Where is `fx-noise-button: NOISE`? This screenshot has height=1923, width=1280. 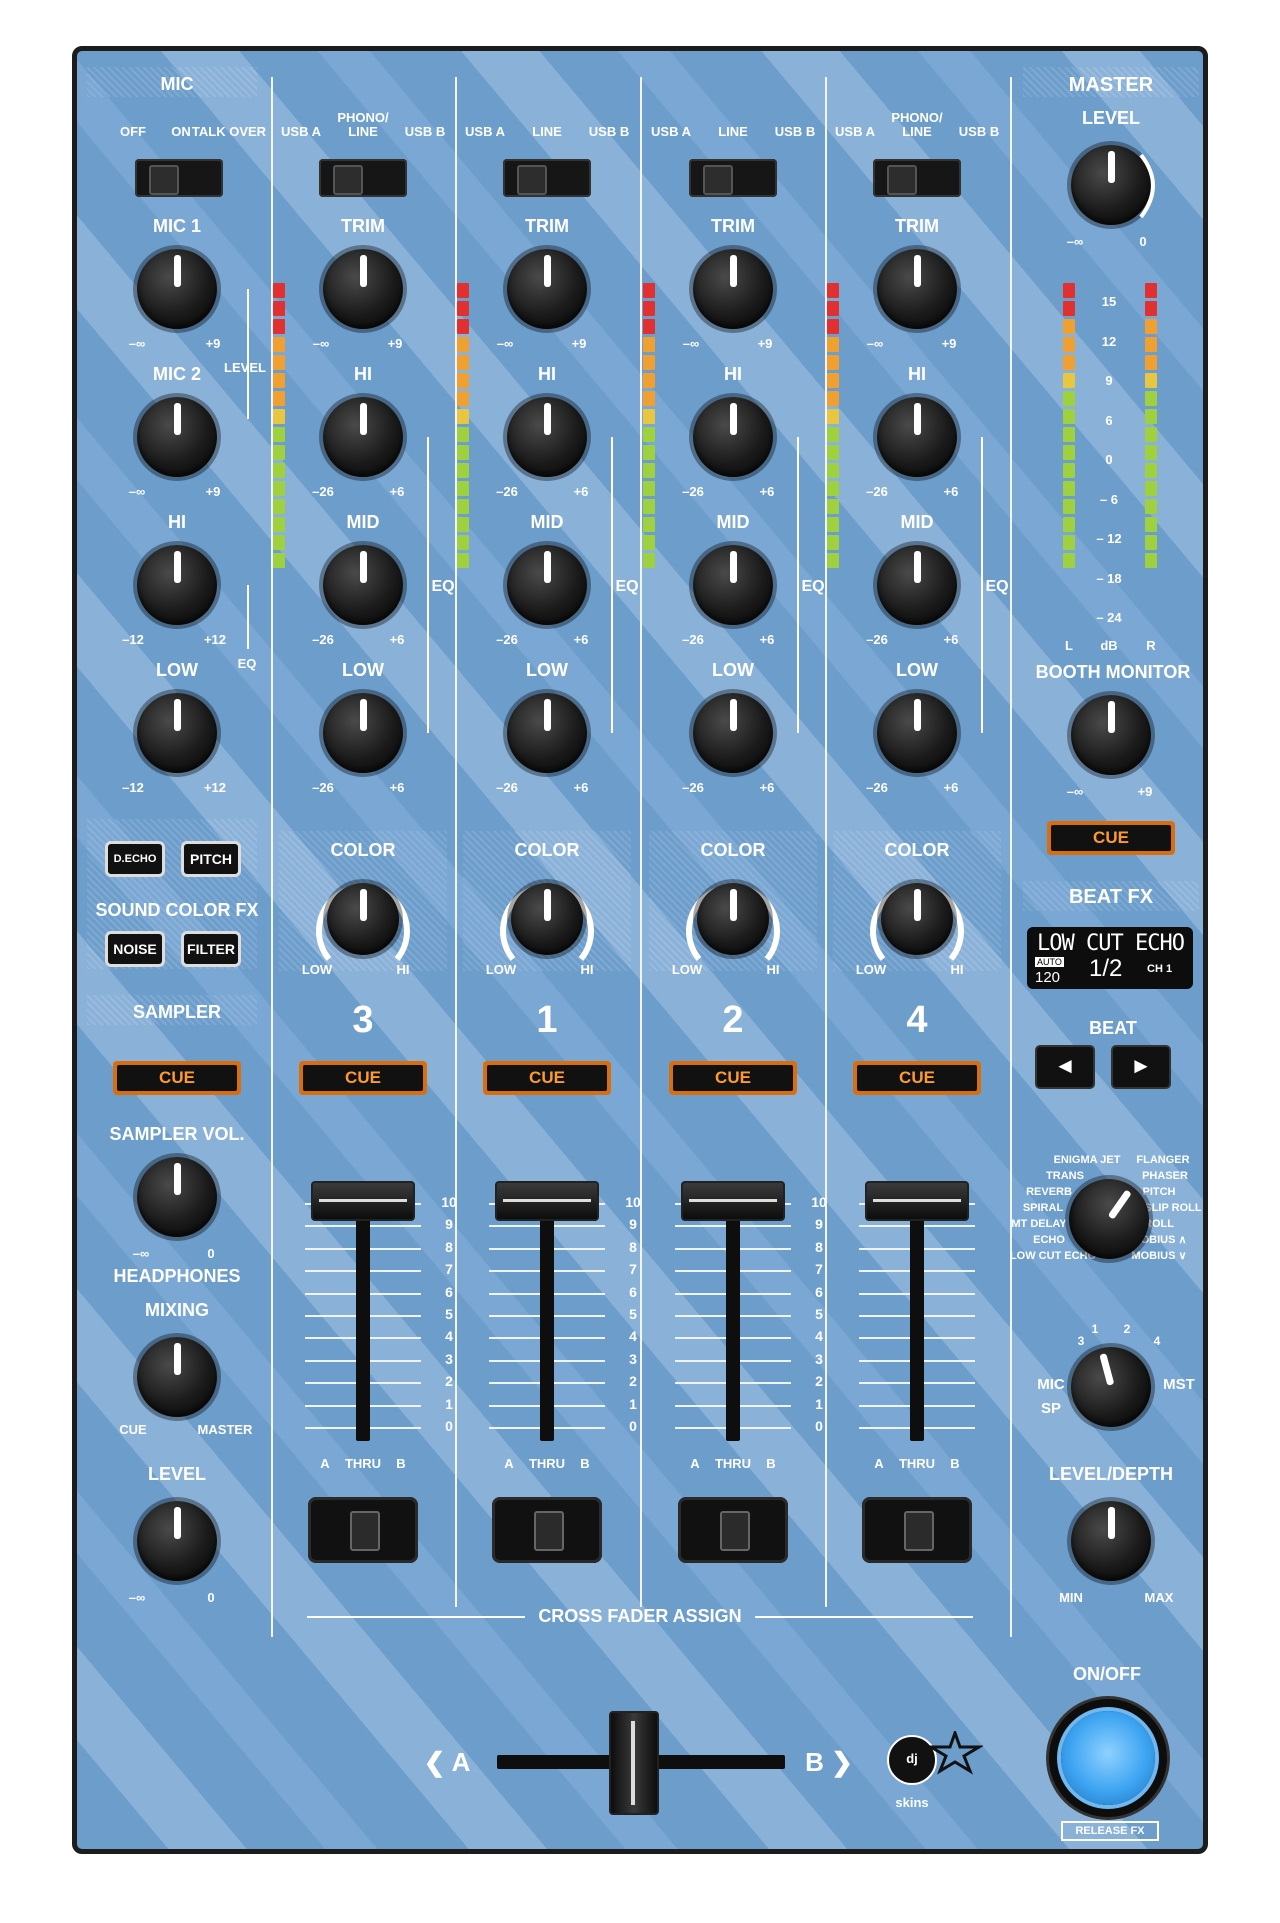 fx-noise-button: NOISE is located at coordinates (135, 949).